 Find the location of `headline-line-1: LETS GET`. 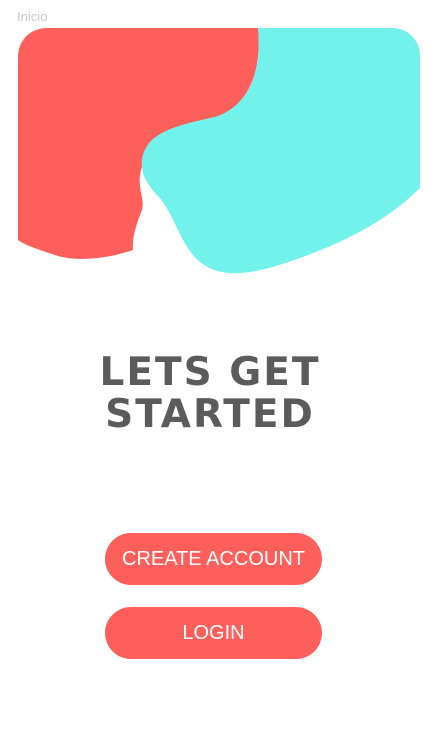

headline-line-1: LETS GET is located at coordinates (210, 372).